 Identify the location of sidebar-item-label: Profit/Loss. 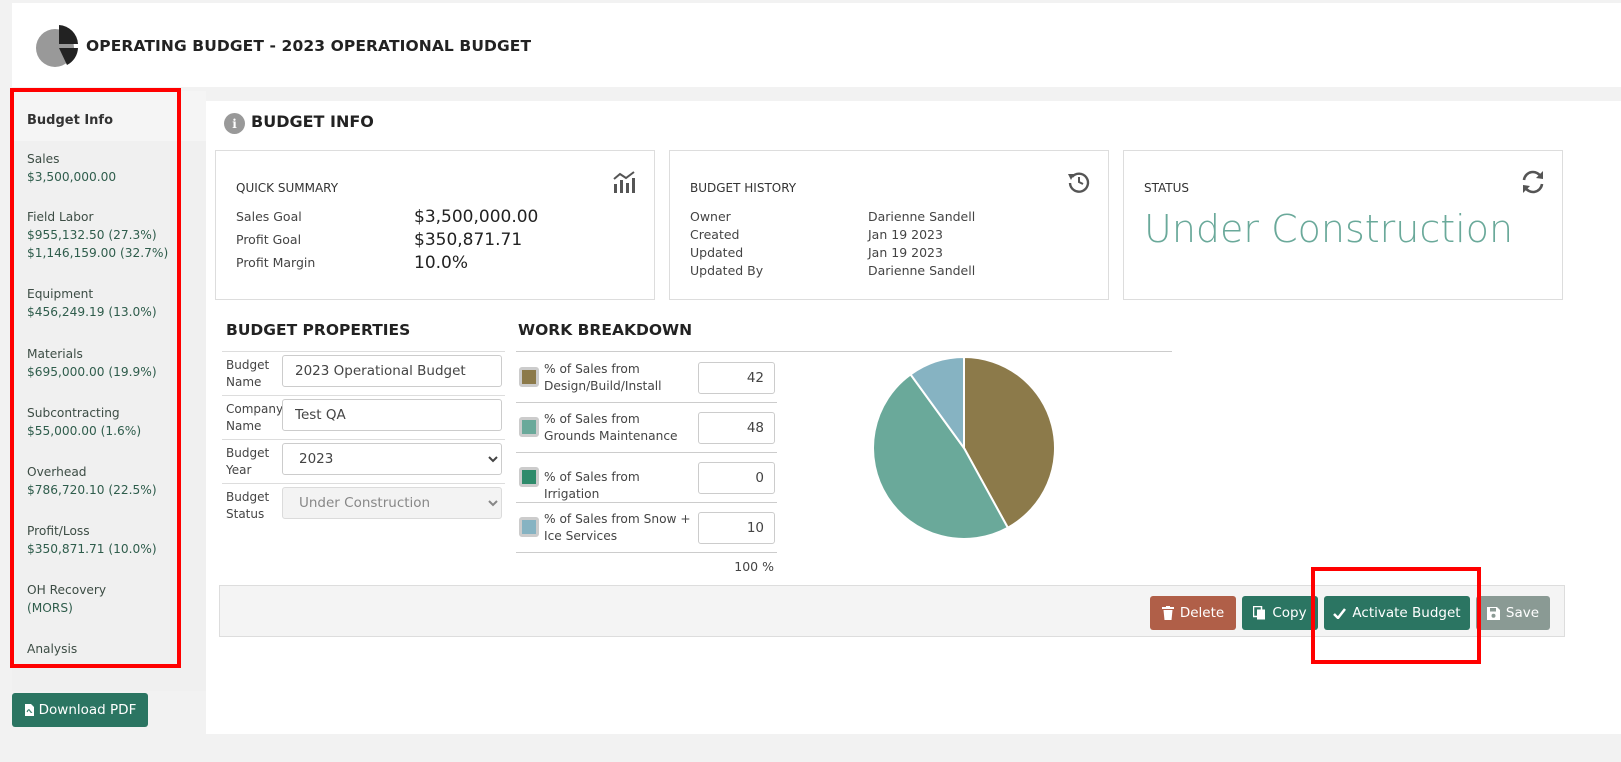
(58, 531).